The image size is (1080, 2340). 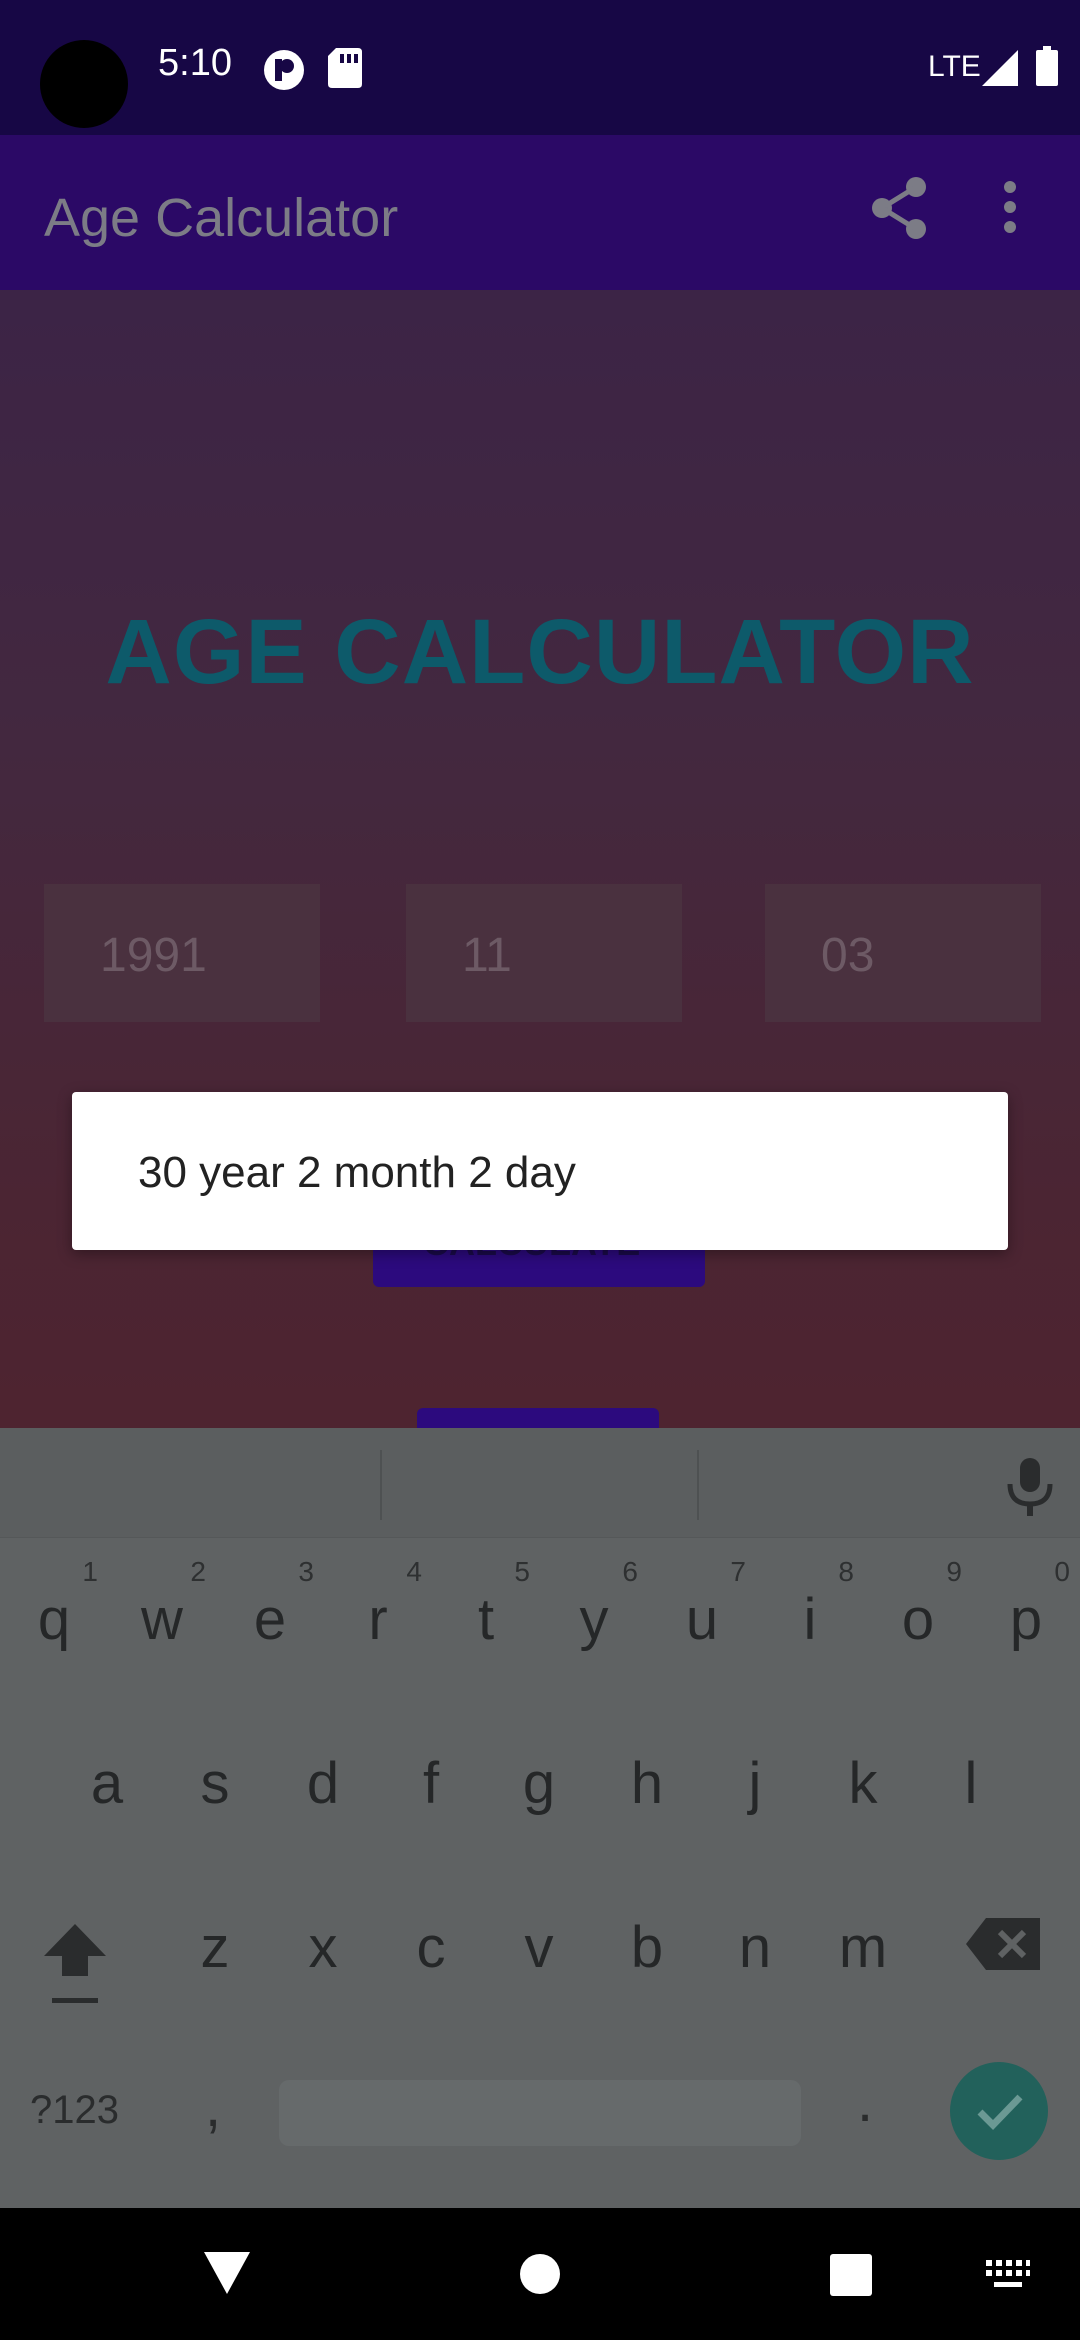 I want to click on key-t: 5t, so click(x=486, y=1621).